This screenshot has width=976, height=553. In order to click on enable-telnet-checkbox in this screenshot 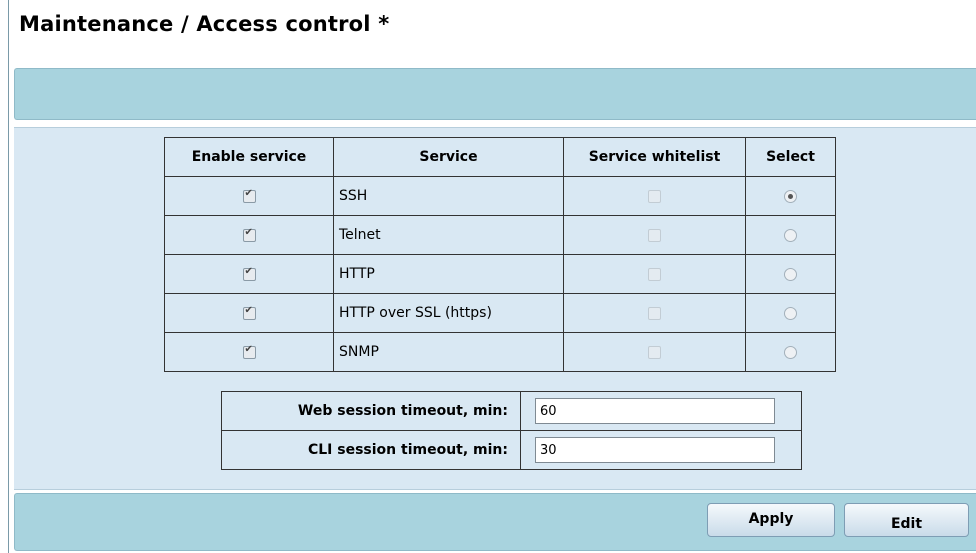, I will do `click(249, 234)`.